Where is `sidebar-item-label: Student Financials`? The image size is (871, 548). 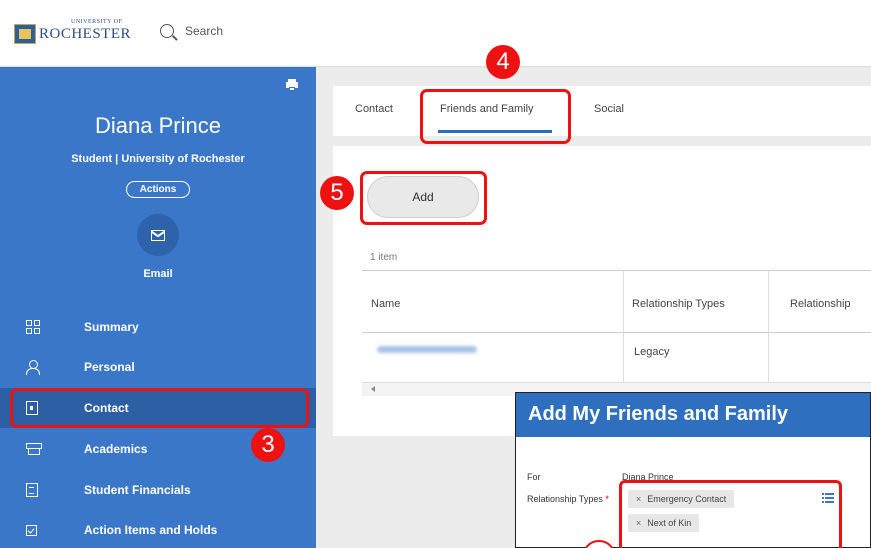 sidebar-item-label: Student Financials is located at coordinates (137, 490).